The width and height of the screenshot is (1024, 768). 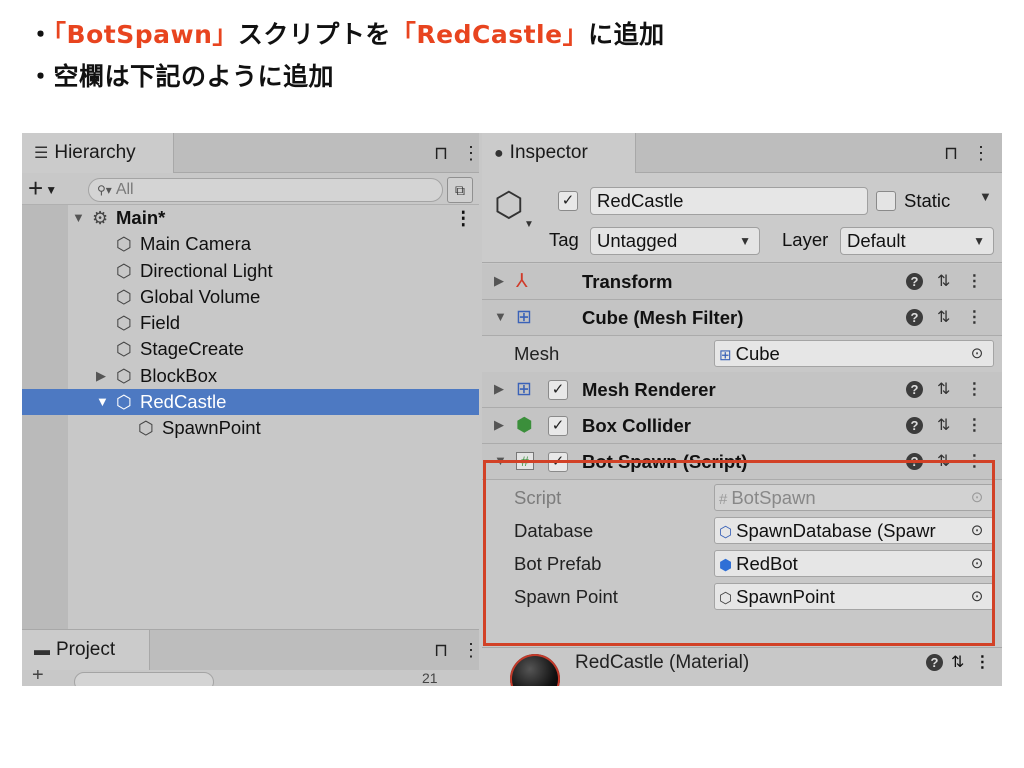 What do you see at coordinates (854, 353) in the screenshot?
I see `object-field: ⊞ Cube ⊙` at bounding box center [854, 353].